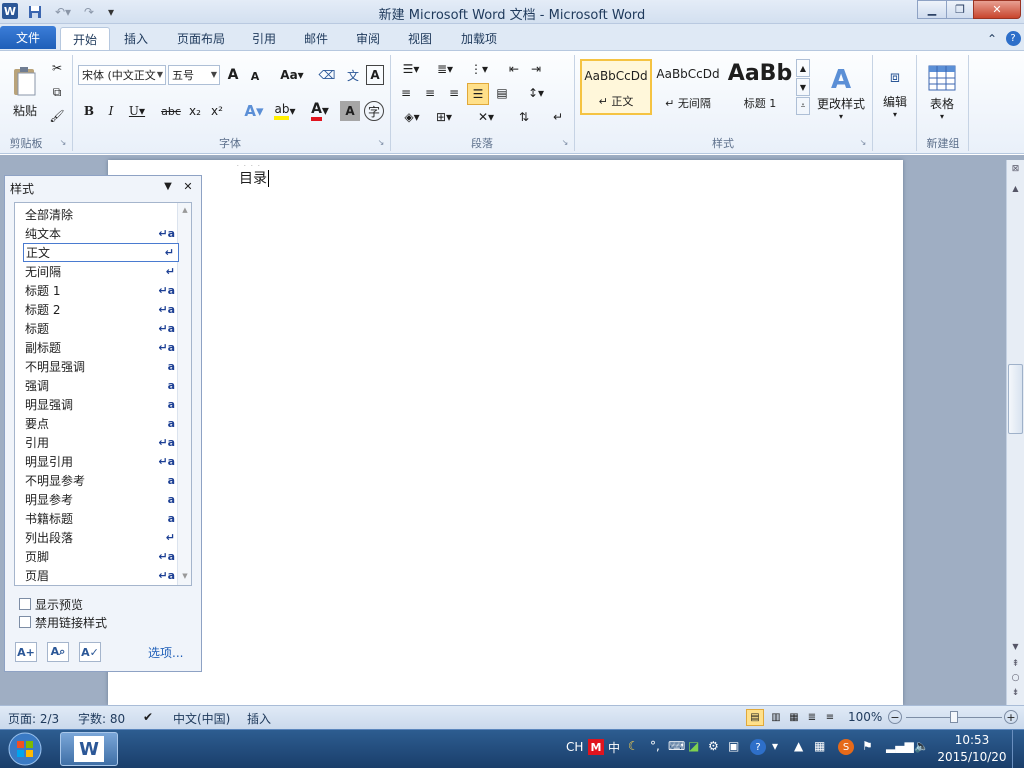 The image size is (1024, 768). What do you see at coordinates (184, 394) in the screenshot?
I see `styles-list-scrollbar: ▲ ▼` at bounding box center [184, 394].